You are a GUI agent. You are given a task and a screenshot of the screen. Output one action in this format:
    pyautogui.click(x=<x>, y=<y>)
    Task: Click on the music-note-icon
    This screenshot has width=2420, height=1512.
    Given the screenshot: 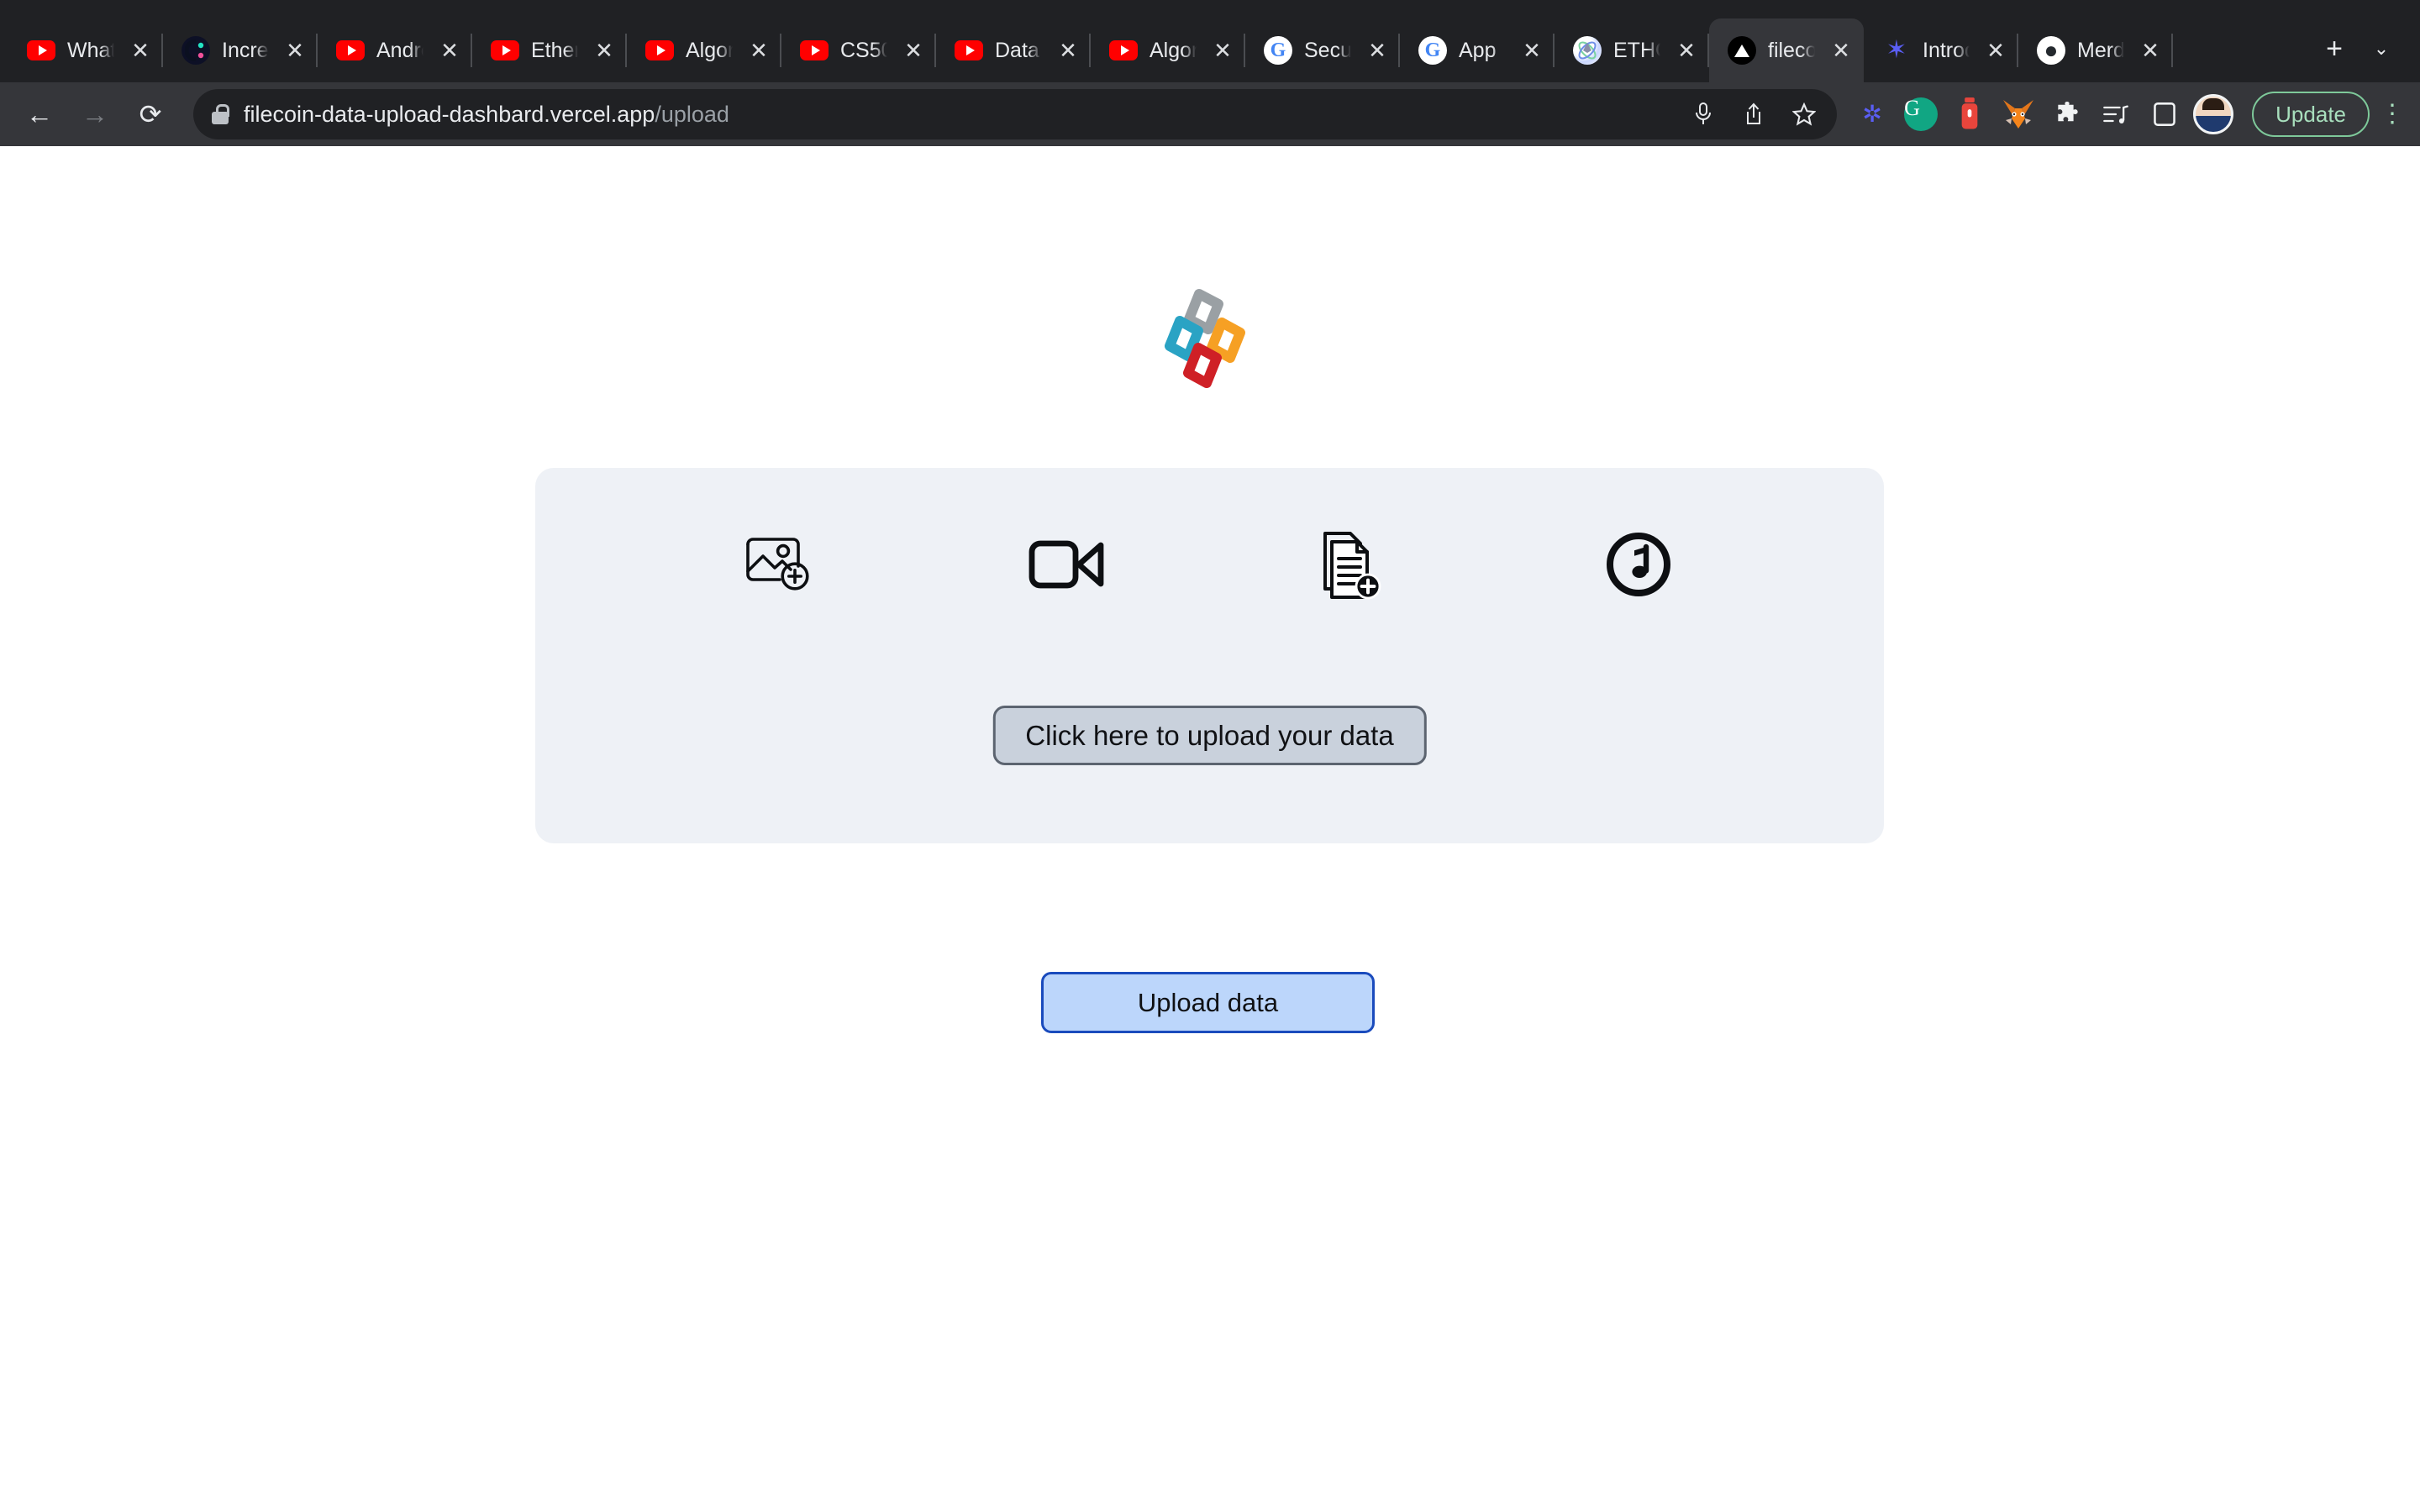 What is the action you would take?
    pyautogui.click(x=1638, y=564)
    